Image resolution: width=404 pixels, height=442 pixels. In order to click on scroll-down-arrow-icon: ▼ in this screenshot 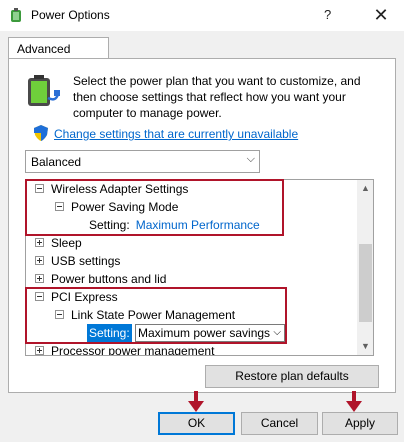, I will do `click(365, 346)`.